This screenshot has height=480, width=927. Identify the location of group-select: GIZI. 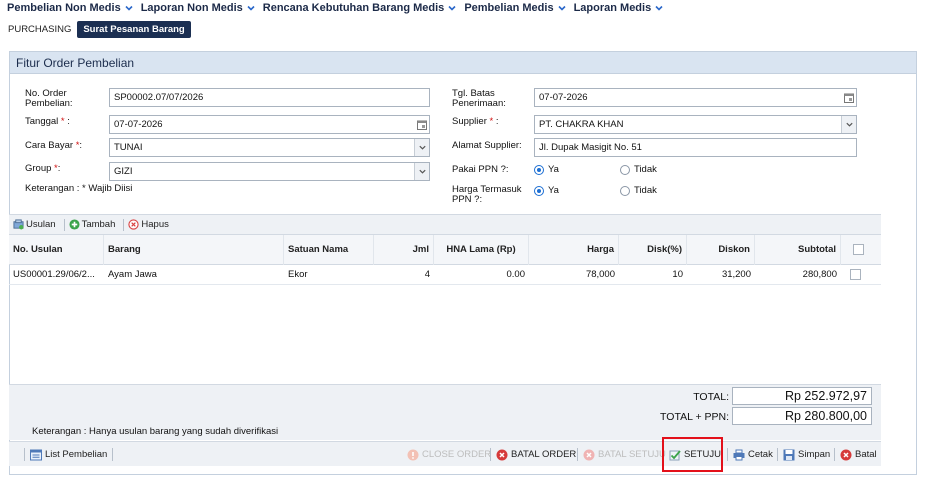
(269, 171).